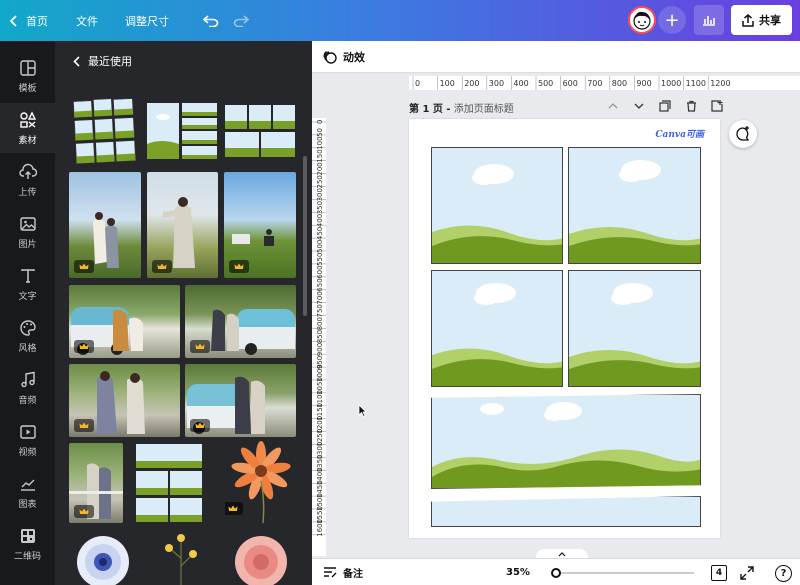 This screenshot has height=585, width=800. Describe the element at coordinates (747, 573) in the screenshot. I see `fullscreen-icon` at that location.